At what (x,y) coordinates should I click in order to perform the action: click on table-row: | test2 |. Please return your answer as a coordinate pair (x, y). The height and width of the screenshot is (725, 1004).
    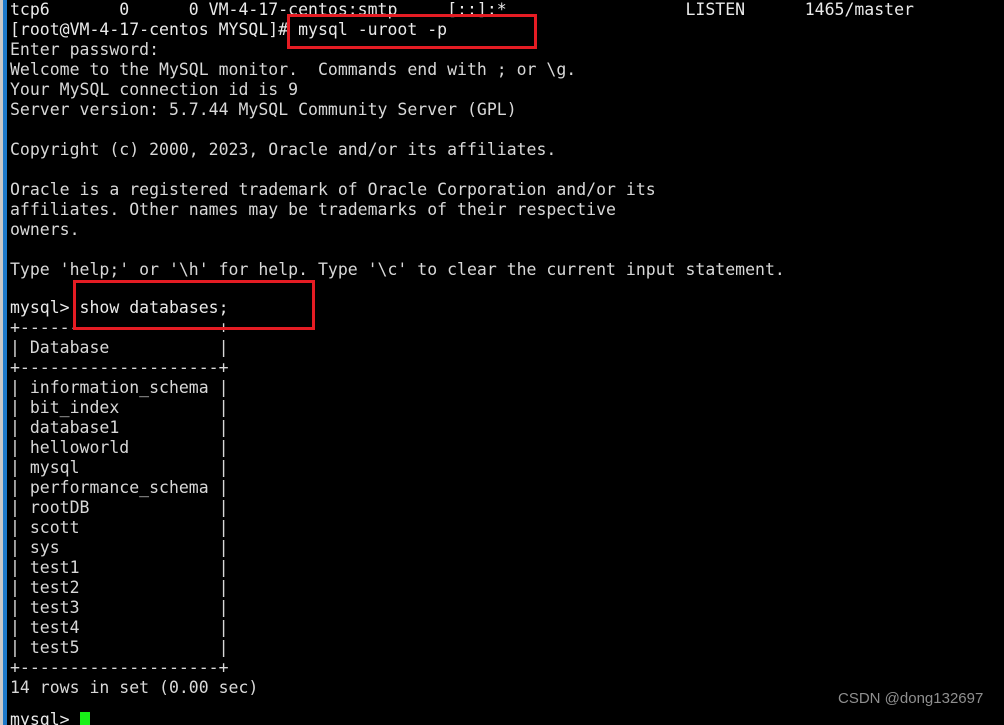
    Looking at the image, I should click on (119, 587).